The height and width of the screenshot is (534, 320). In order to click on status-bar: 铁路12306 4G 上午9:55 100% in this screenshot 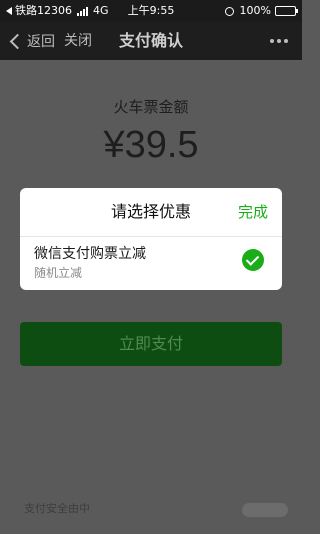, I will do `click(151, 11)`.